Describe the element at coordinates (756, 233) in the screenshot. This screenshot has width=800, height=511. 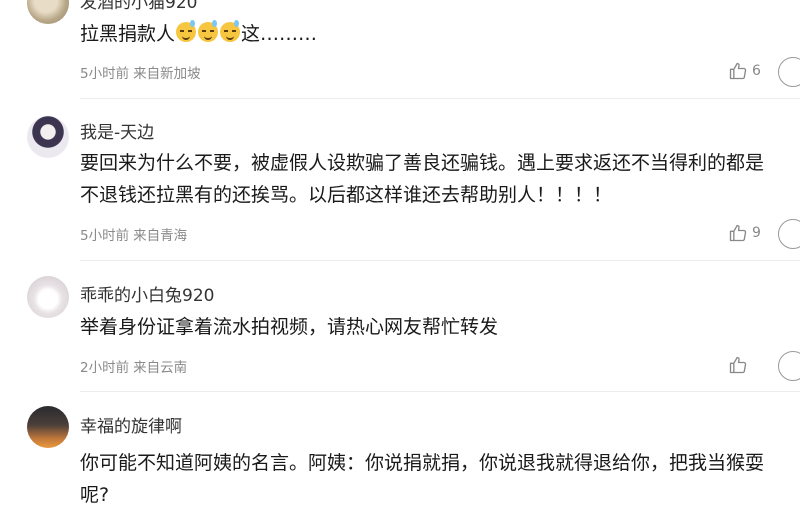
I see `like-count: 9` at that location.